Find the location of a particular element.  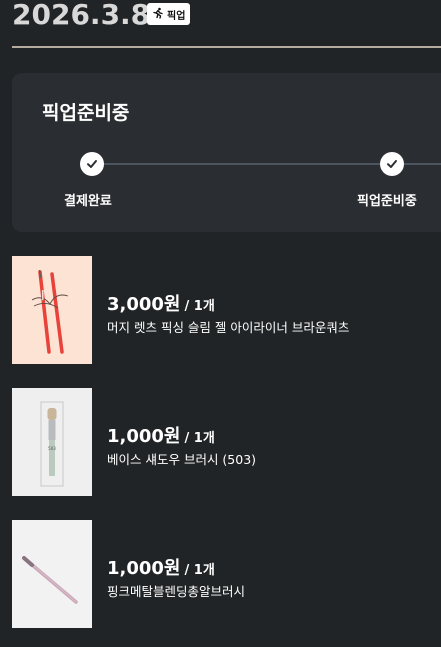

status-title: 픽업준비중 is located at coordinates (86, 113).